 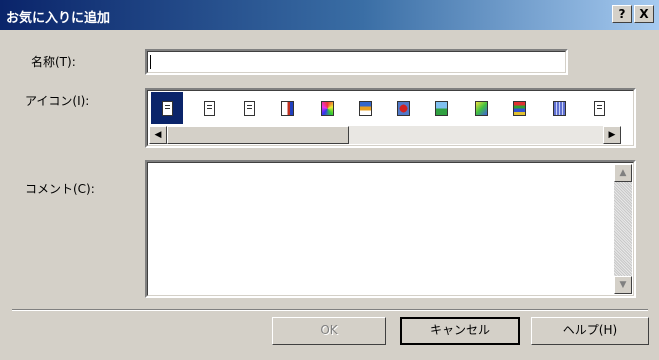 I want to click on gray-document-icon, so click(x=599, y=108).